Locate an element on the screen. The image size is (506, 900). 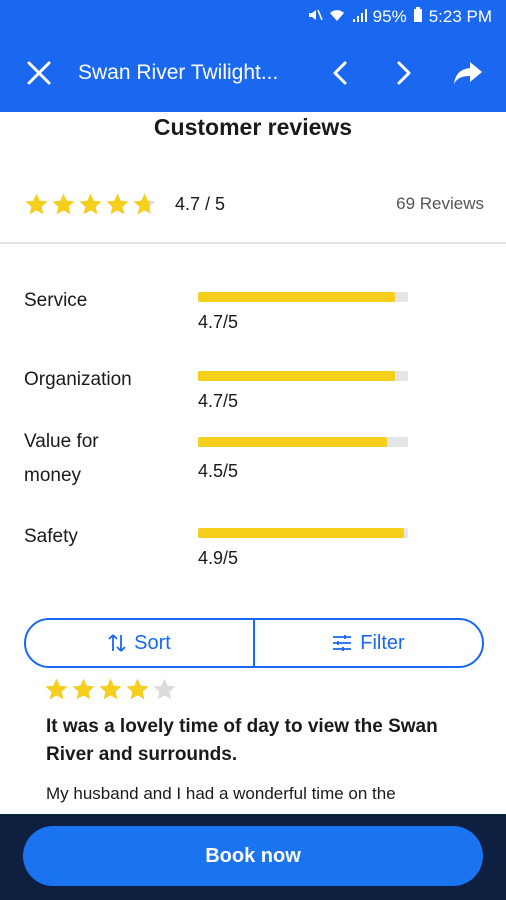
book-now-button: Book now is located at coordinates (253, 856).